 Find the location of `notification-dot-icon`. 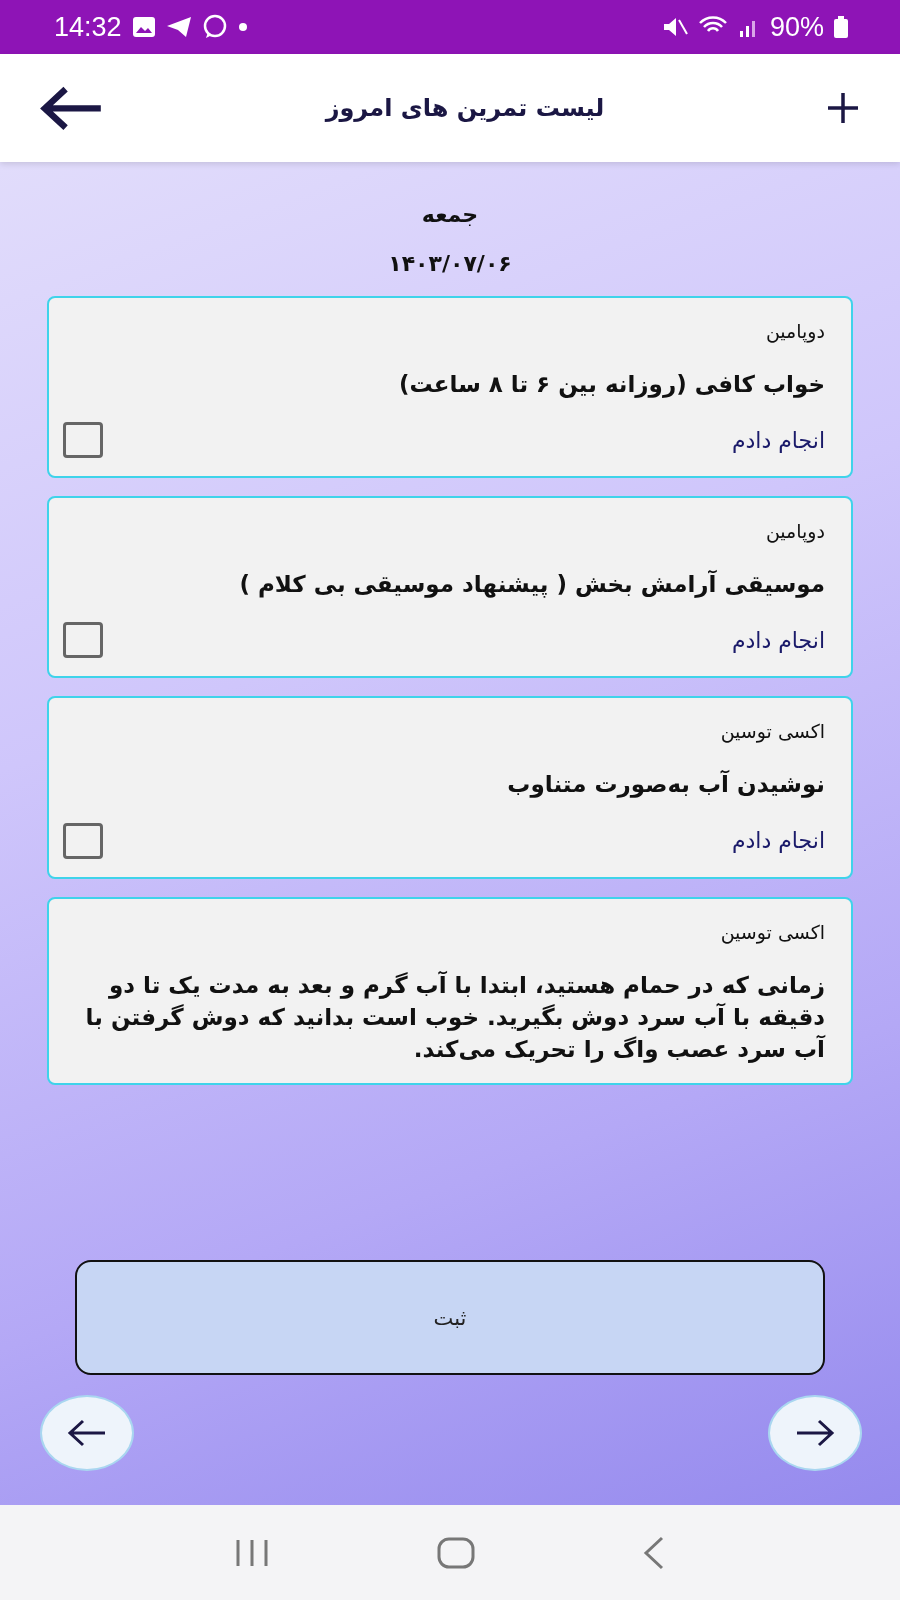

notification-dot-icon is located at coordinates (242, 27).